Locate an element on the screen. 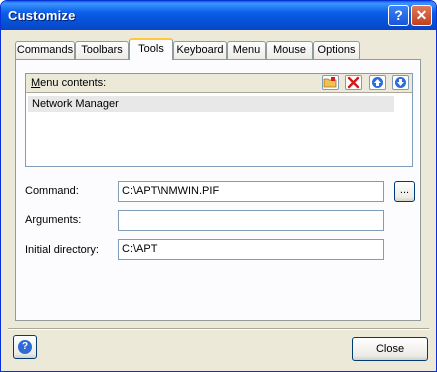 Image resolution: width=437 pixels, height=372 pixels. title-bar: Customize ? ✕ is located at coordinates (218, 15).